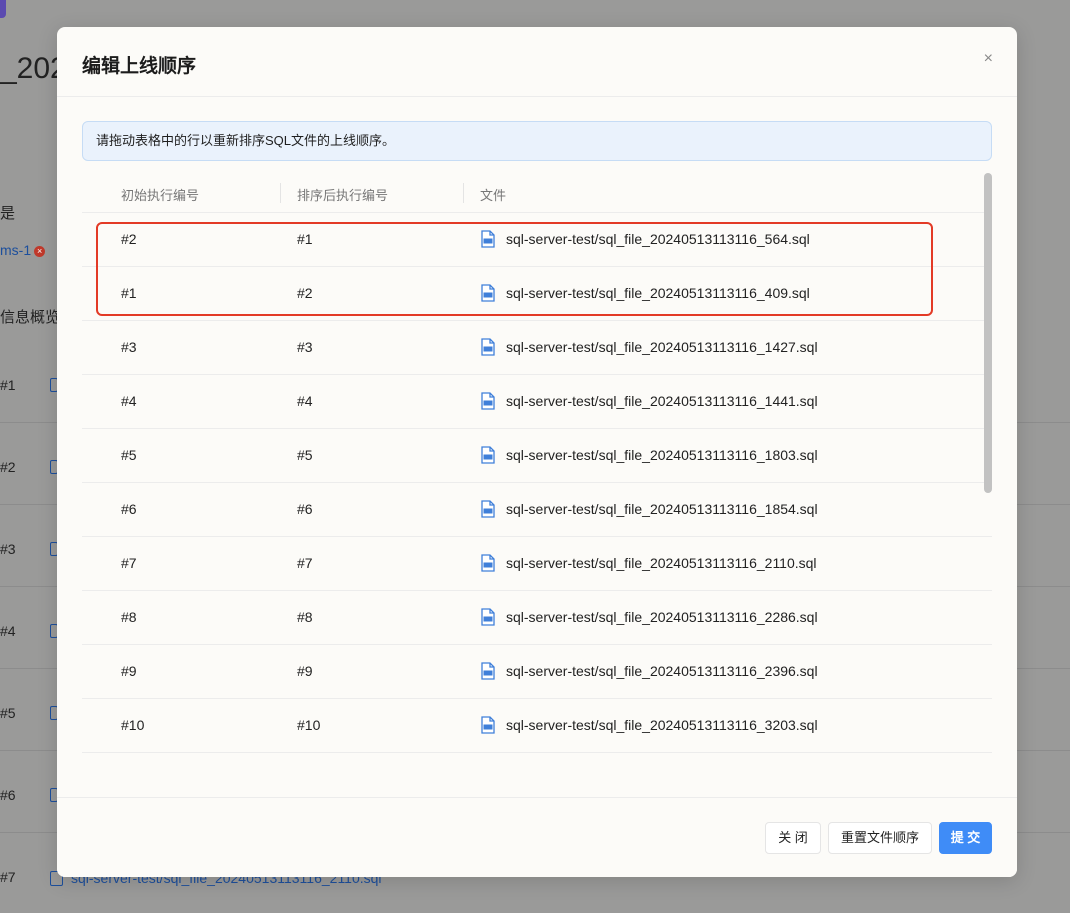  I want to click on modal-header: 编辑上线顺序 ×, so click(537, 62).